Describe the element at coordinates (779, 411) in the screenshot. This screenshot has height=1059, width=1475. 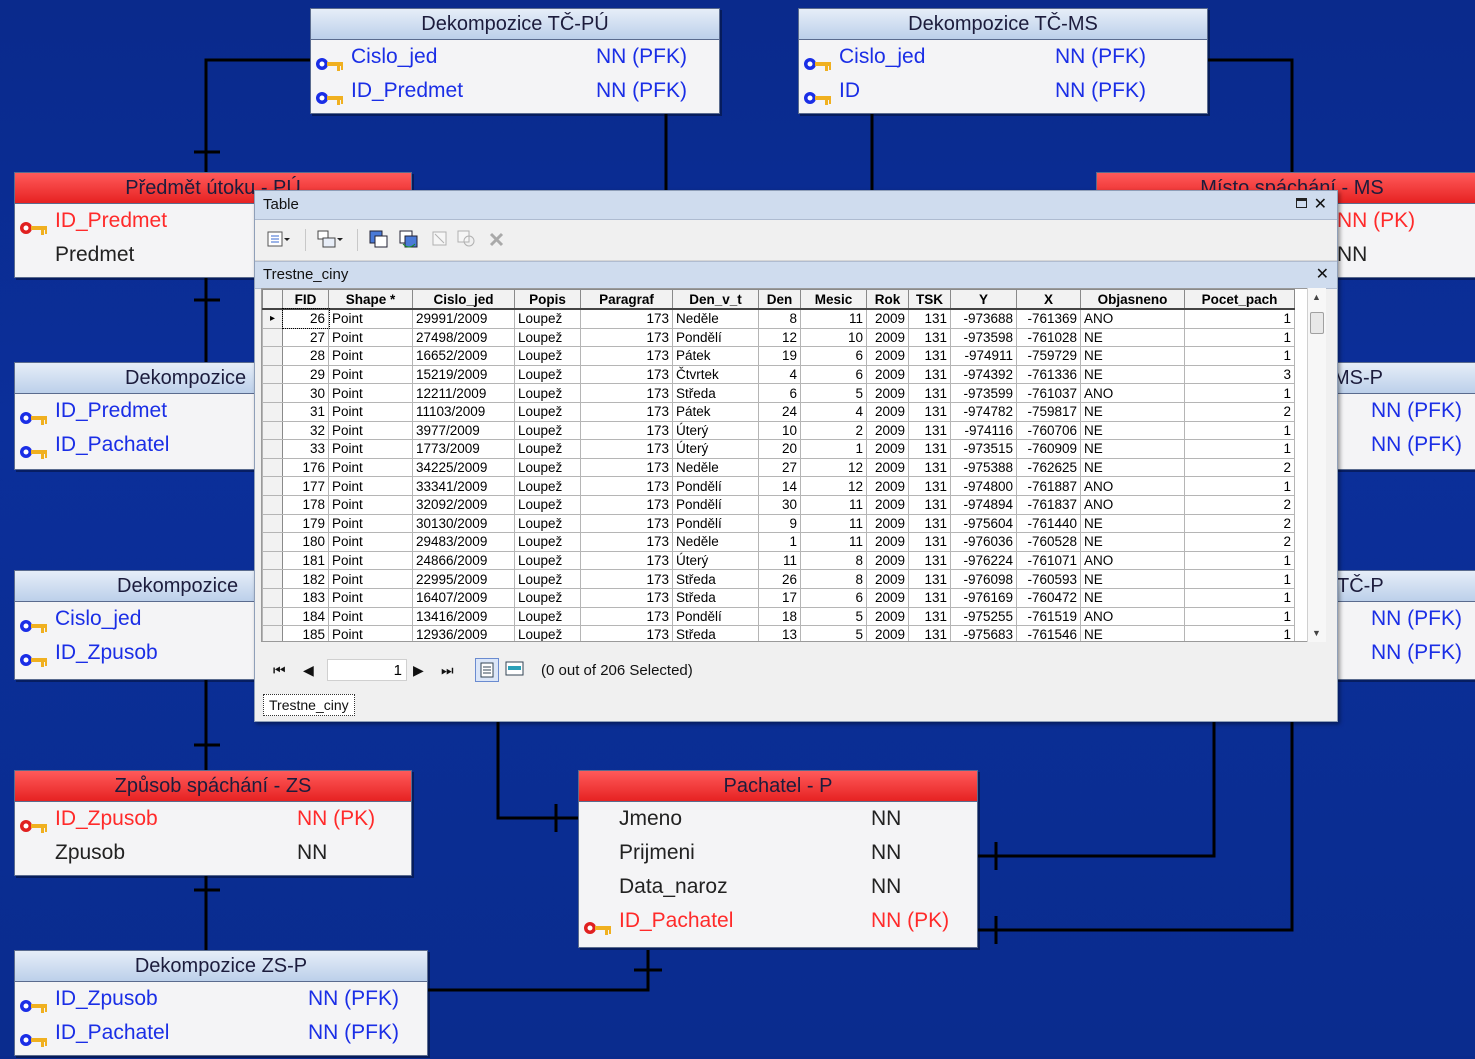
I see `table-cell: 24` at that location.